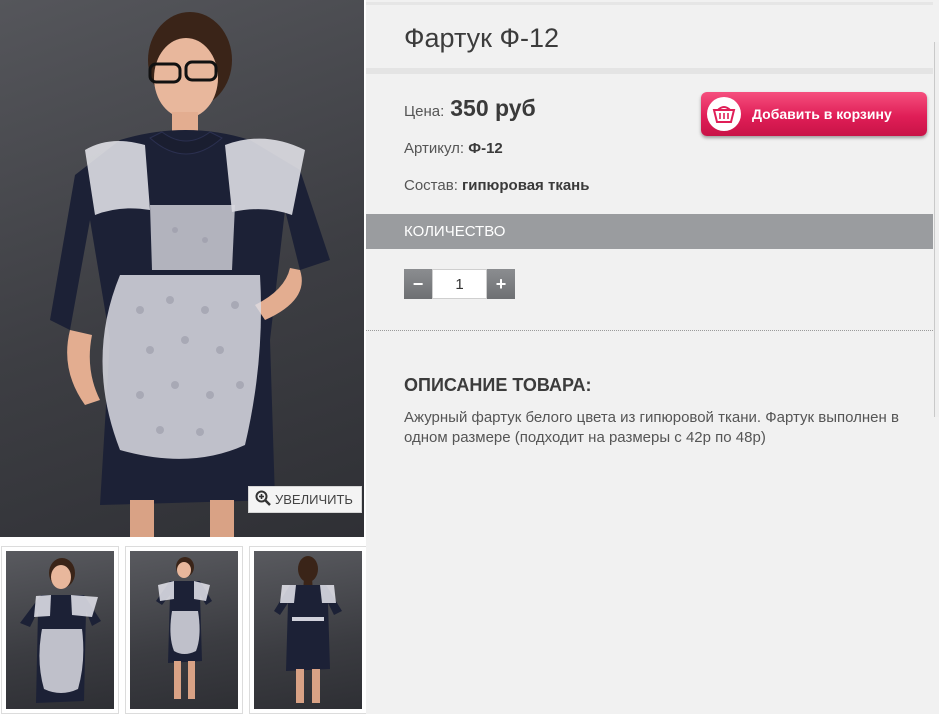  Describe the element at coordinates (822, 114) in the screenshot. I see `add-to-cart-label: Добавить в корзину` at that location.